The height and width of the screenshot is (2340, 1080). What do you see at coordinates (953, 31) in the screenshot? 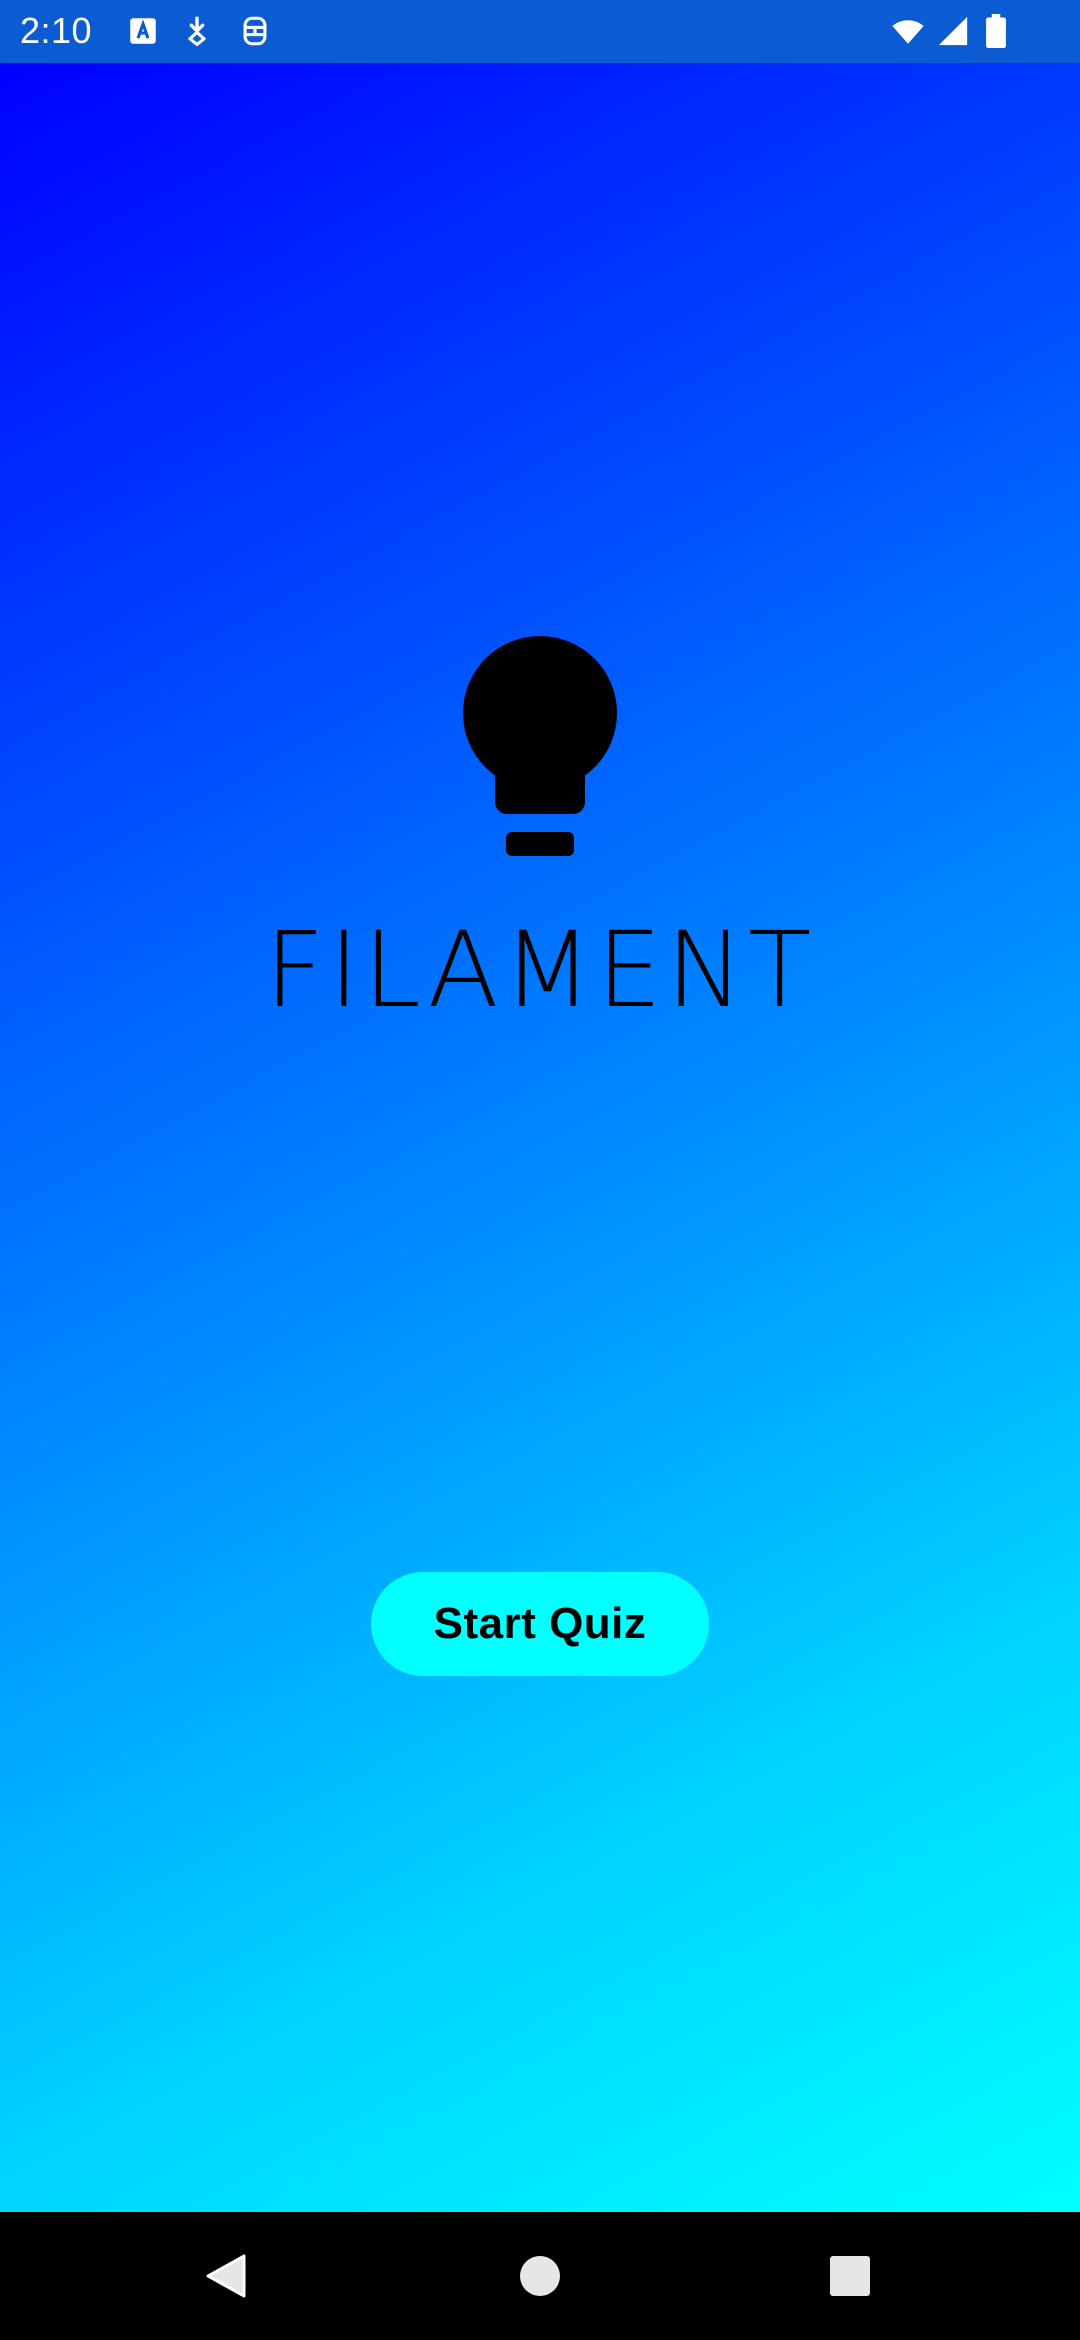
I see `cellular-signal-icon` at bounding box center [953, 31].